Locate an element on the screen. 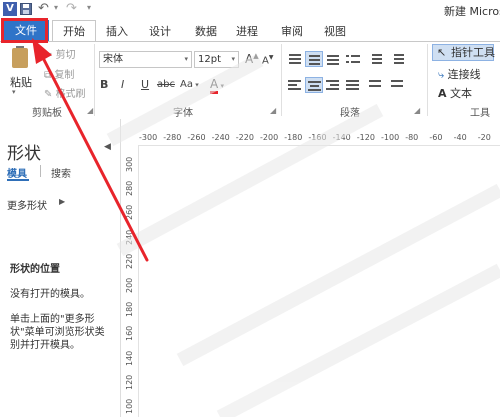 The image size is (500, 417). align-right-icon is located at coordinates (333, 85).